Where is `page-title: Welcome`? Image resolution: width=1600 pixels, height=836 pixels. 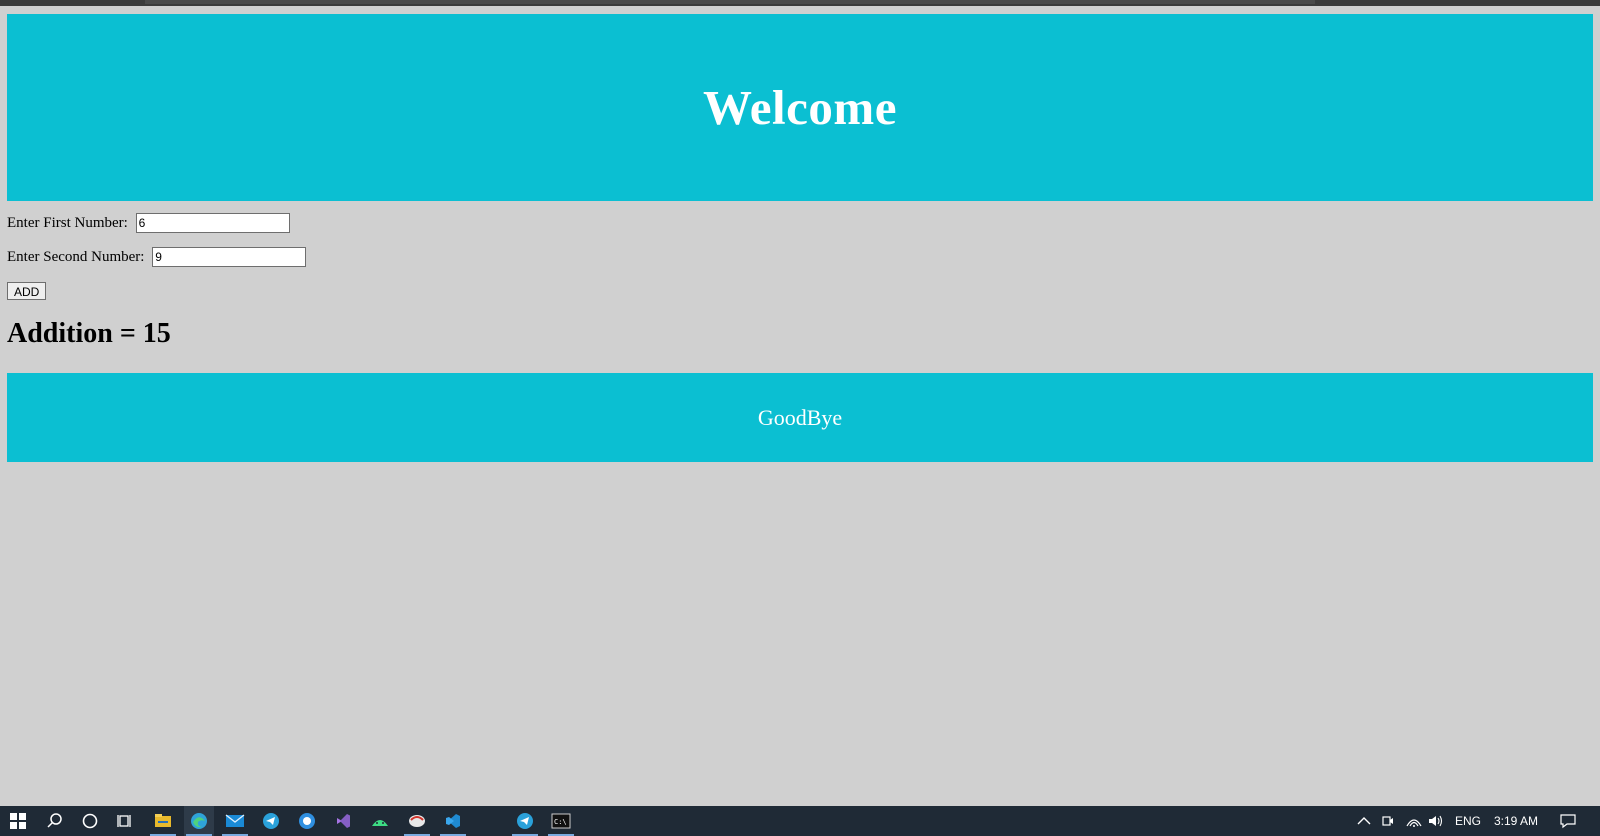
page-title: Welcome is located at coordinates (800, 107).